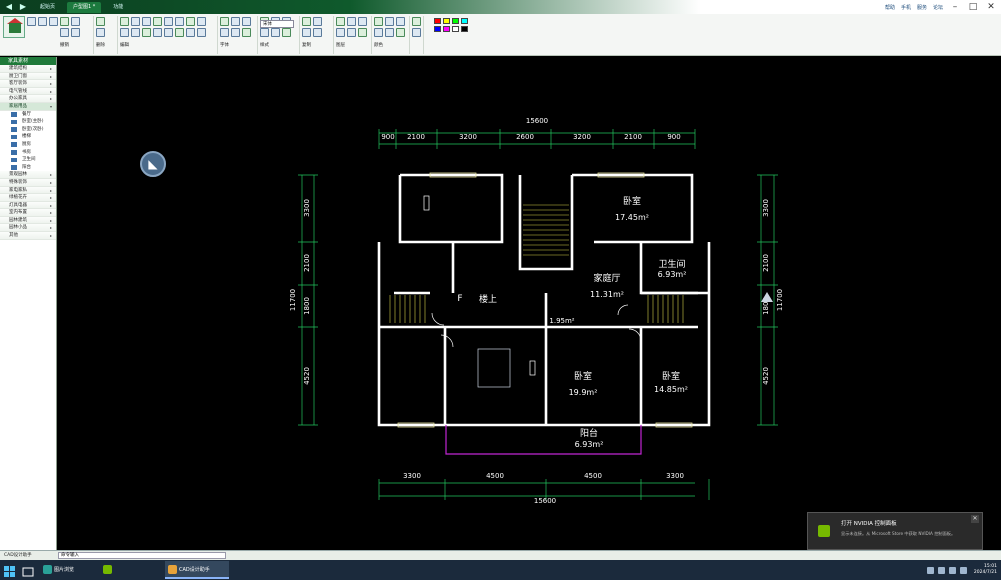 This screenshot has width=1001, height=580. What do you see at coordinates (28, 106) in the screenshot?
I see `sidebar-category: 家居用品 ▾` at bounding box center [28, 106].